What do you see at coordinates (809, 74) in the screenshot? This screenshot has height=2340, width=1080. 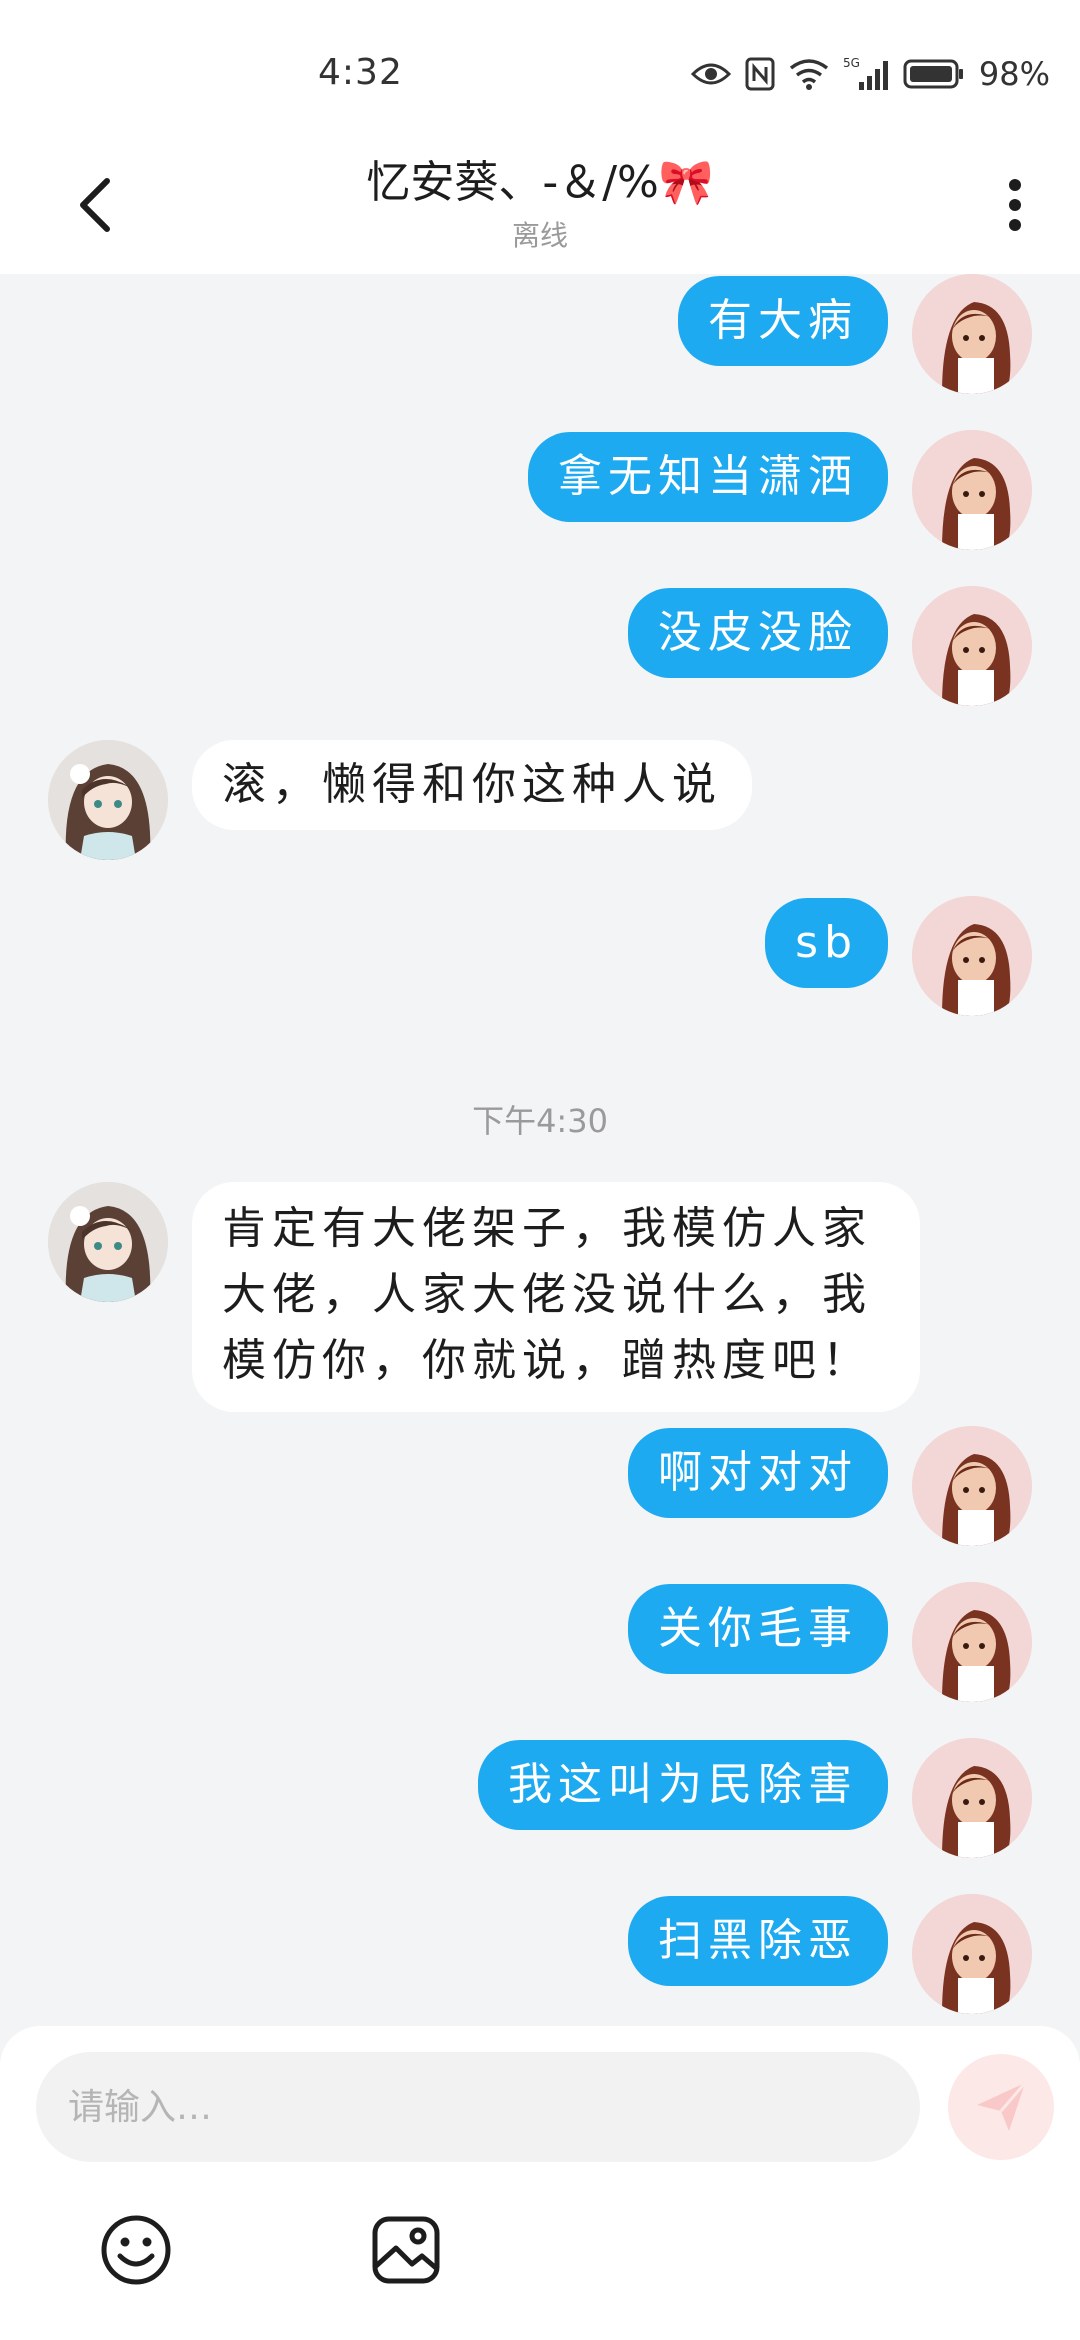 I see `wifi-icon` at bounding box center [809, 74].